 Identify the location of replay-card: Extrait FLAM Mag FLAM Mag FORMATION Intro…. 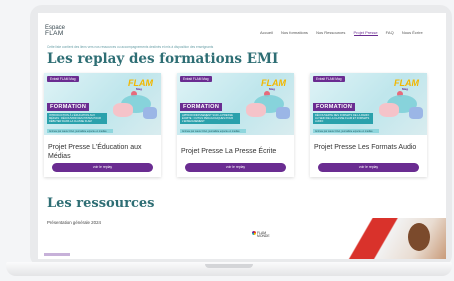
(102, 125).